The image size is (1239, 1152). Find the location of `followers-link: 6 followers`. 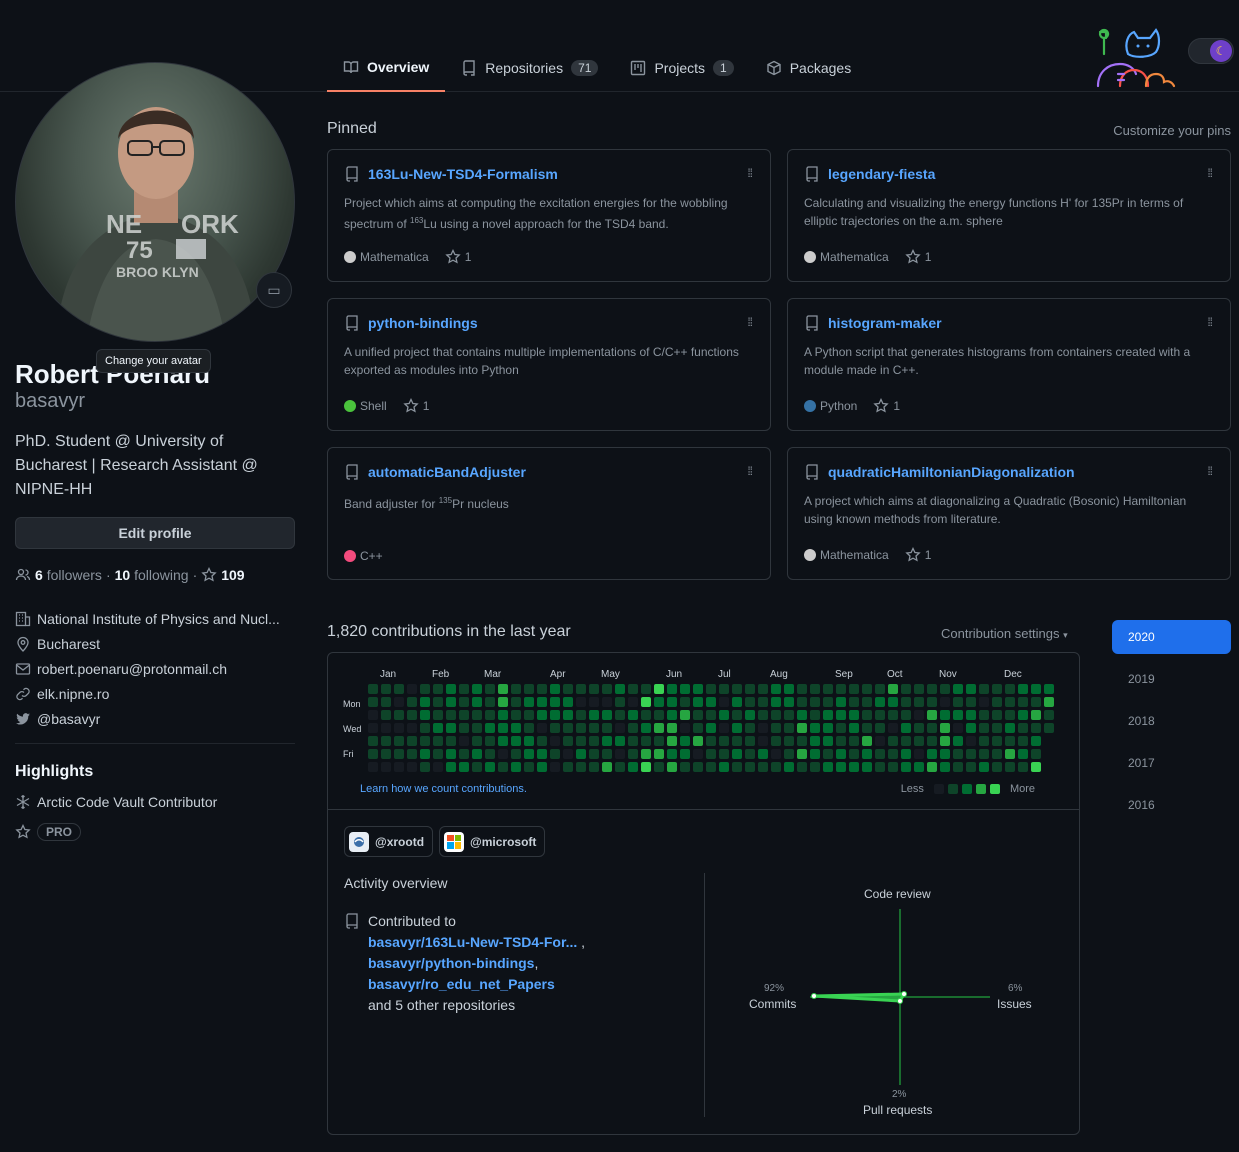

followers-link: 6 followers is located at coordinates (68, 575).